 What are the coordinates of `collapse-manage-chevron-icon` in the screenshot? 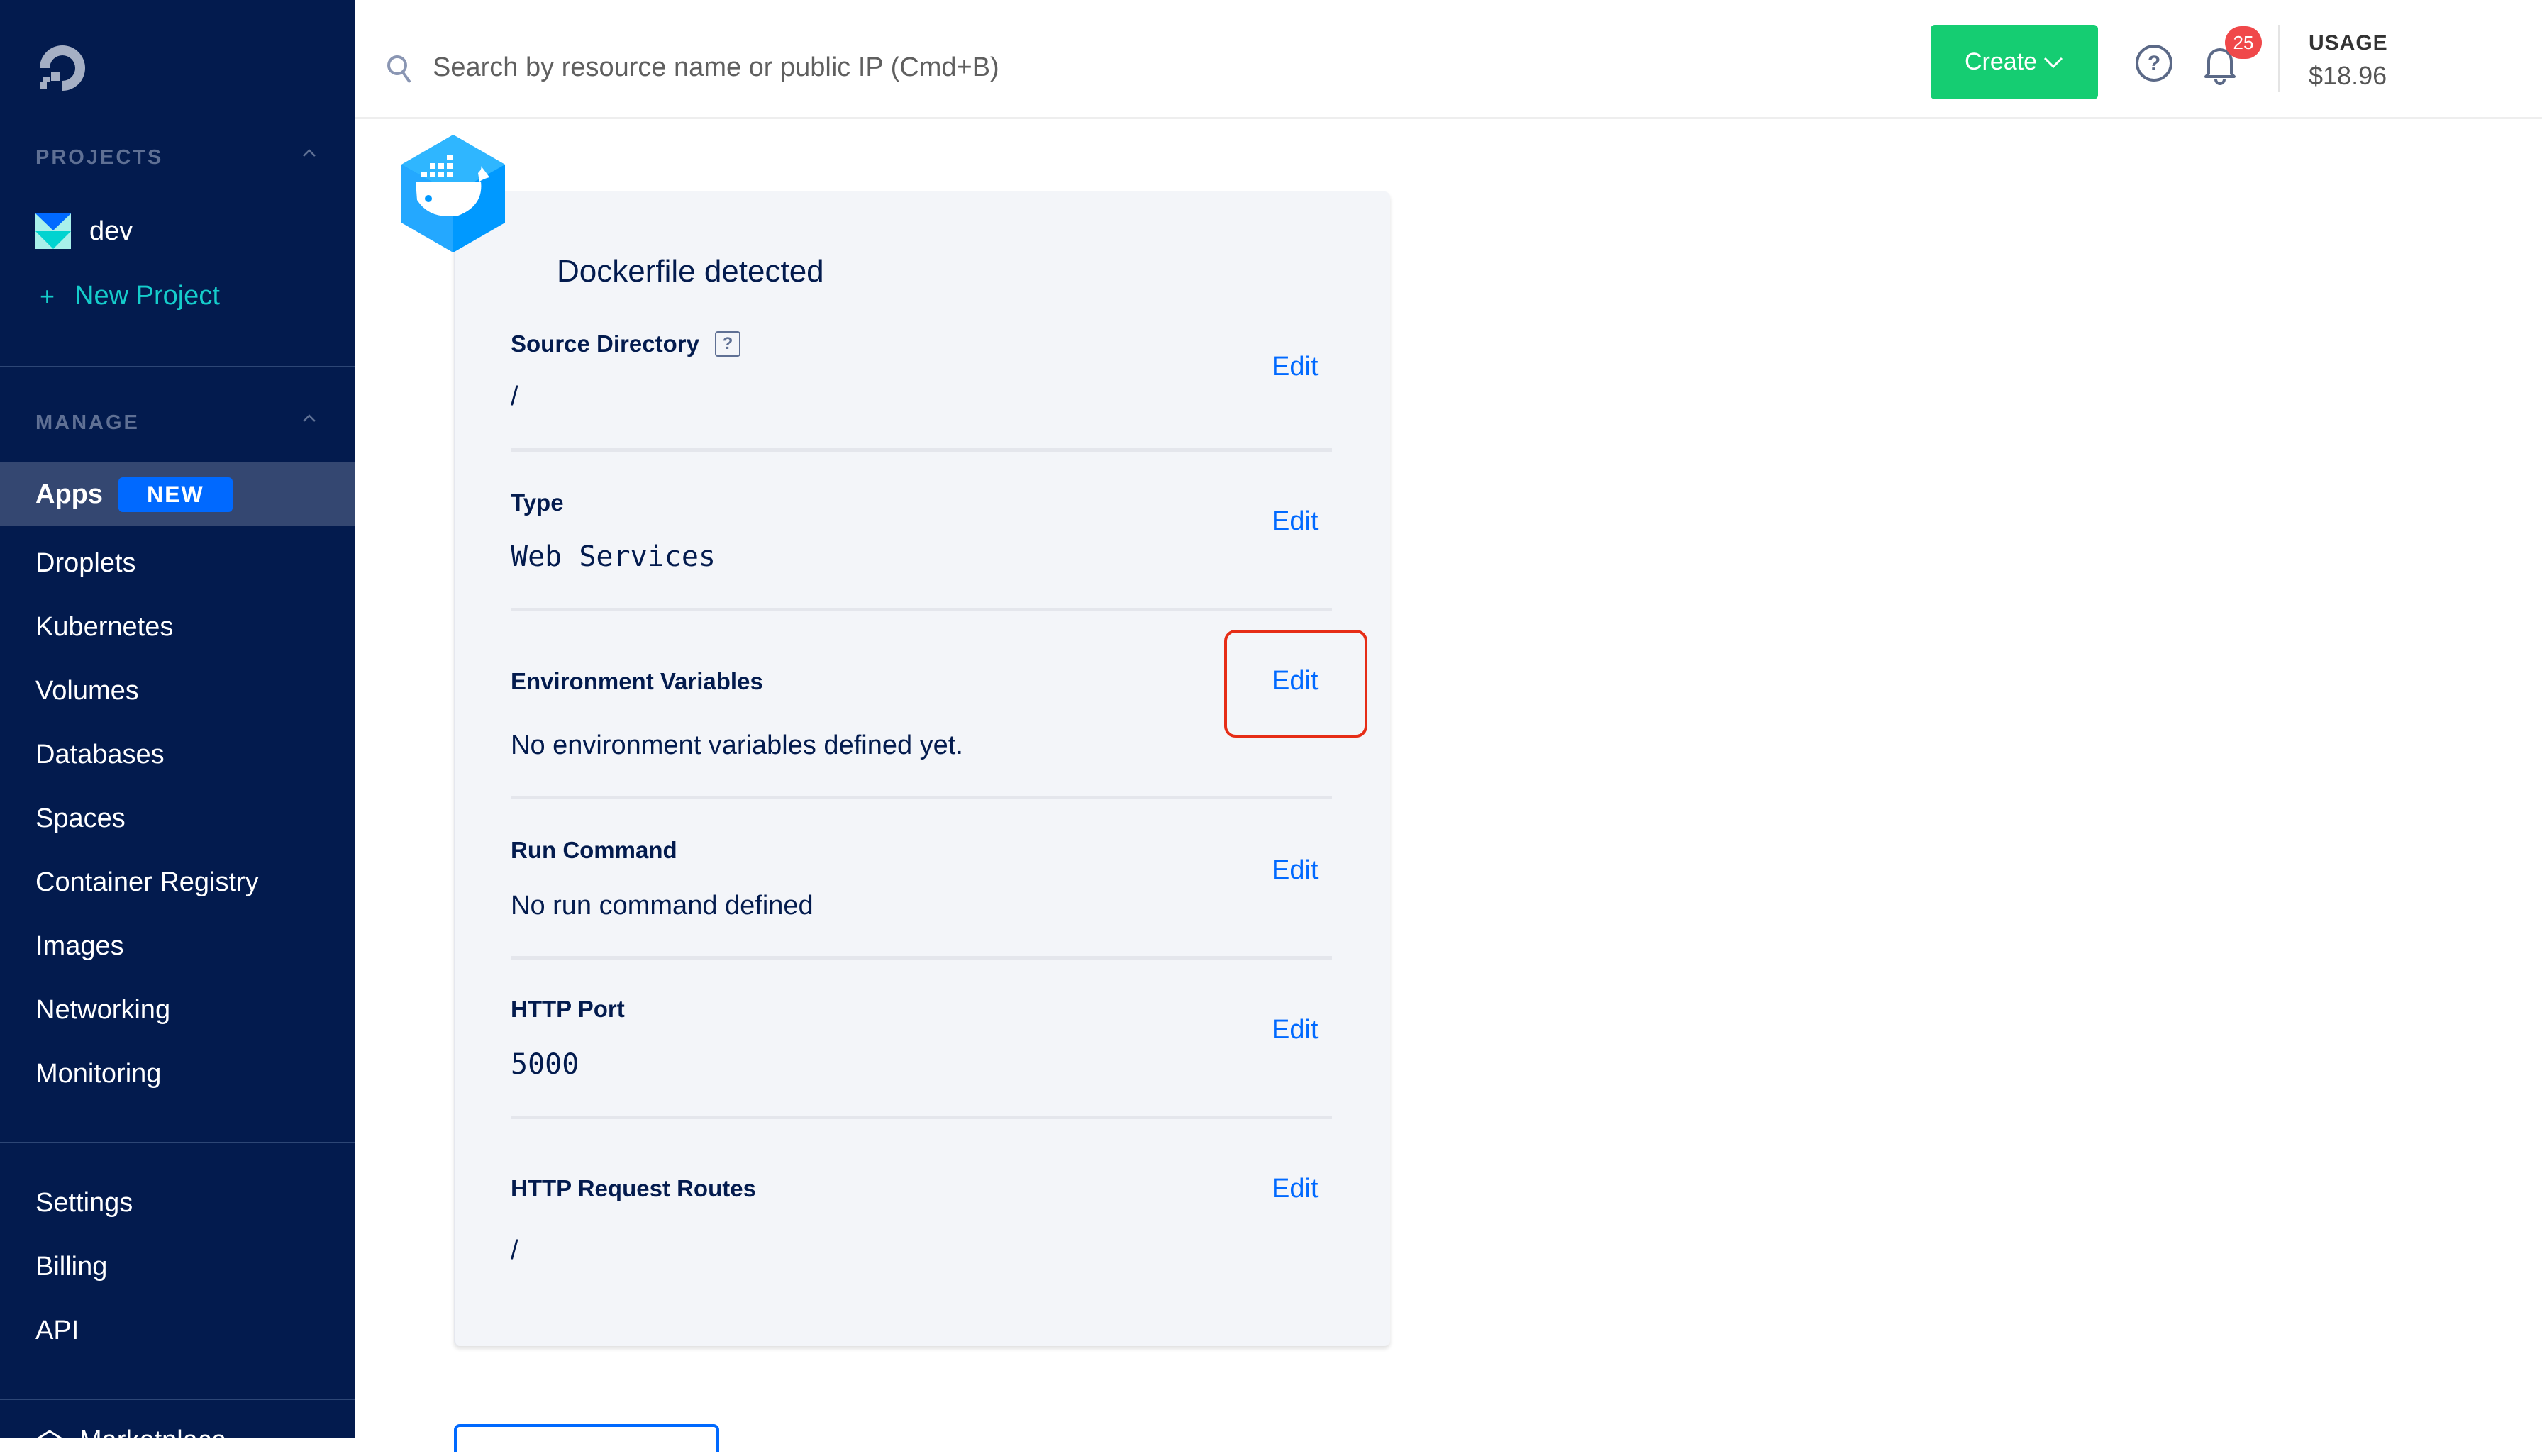 It's located at (309, 419).